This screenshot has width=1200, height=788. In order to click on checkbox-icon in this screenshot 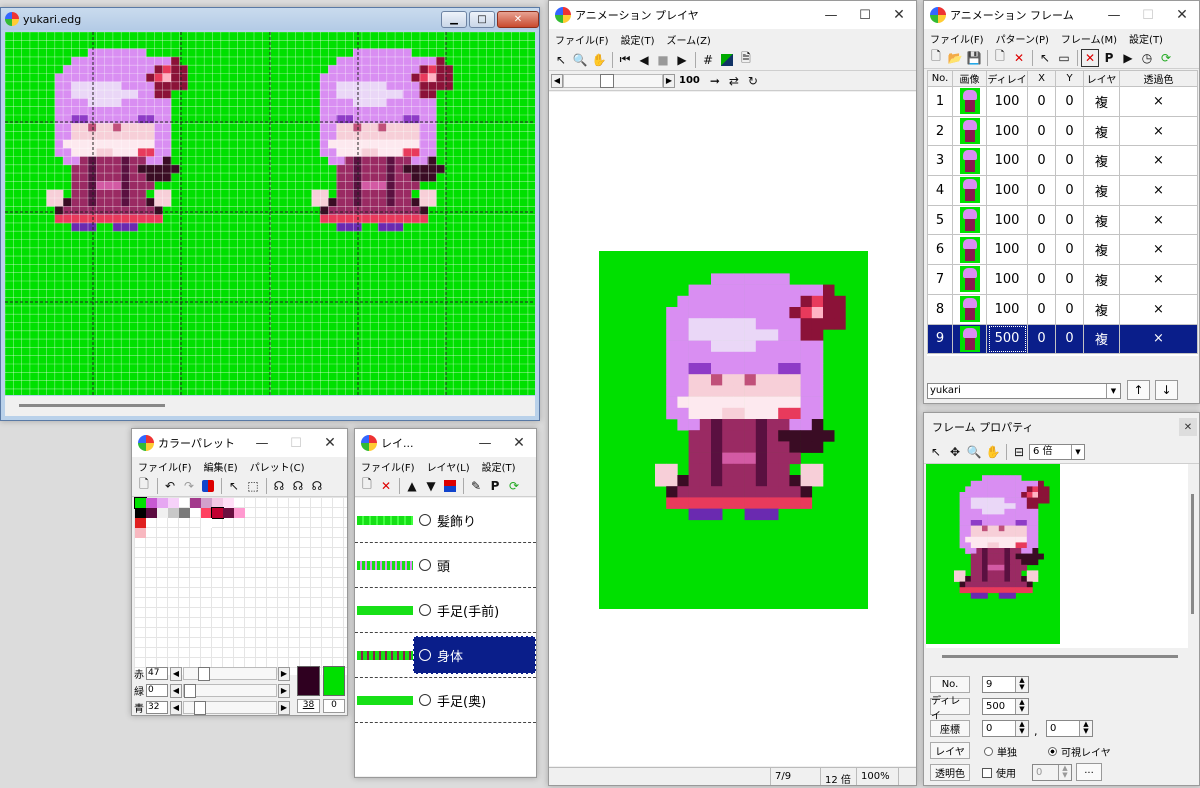, I will do `click(987, 772)`.